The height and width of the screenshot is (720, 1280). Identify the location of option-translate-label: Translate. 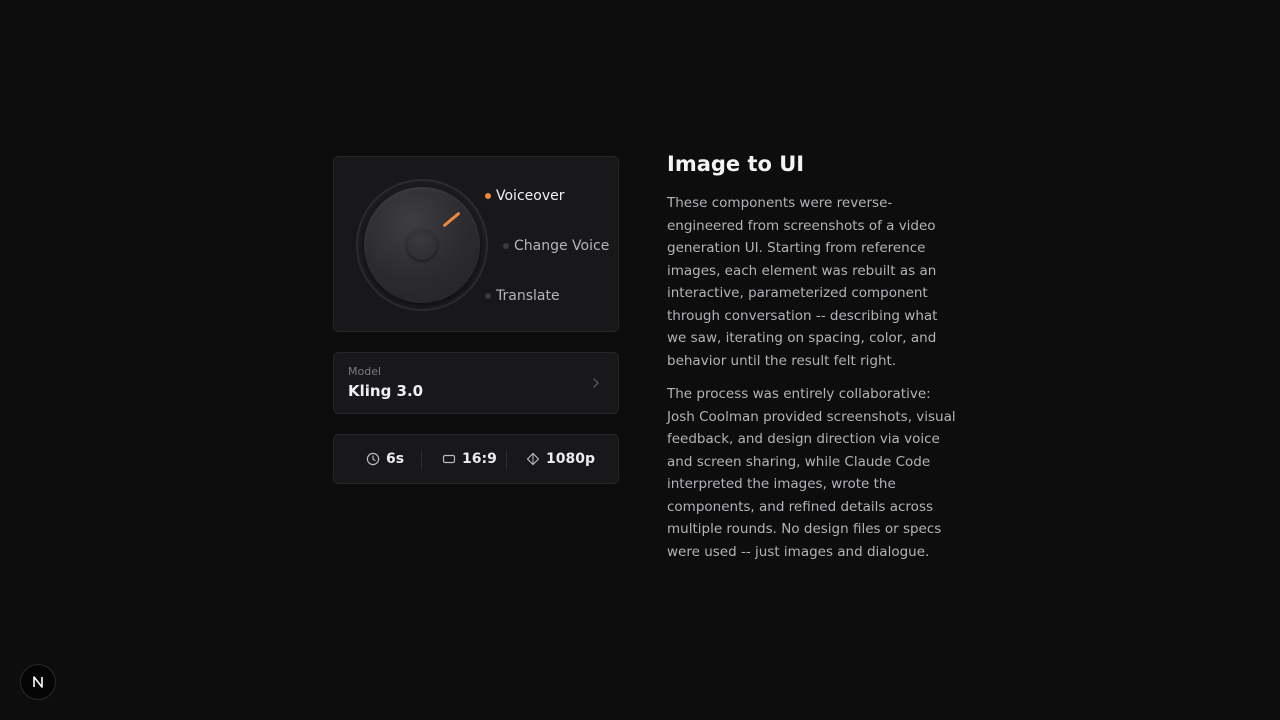
(528, 296).